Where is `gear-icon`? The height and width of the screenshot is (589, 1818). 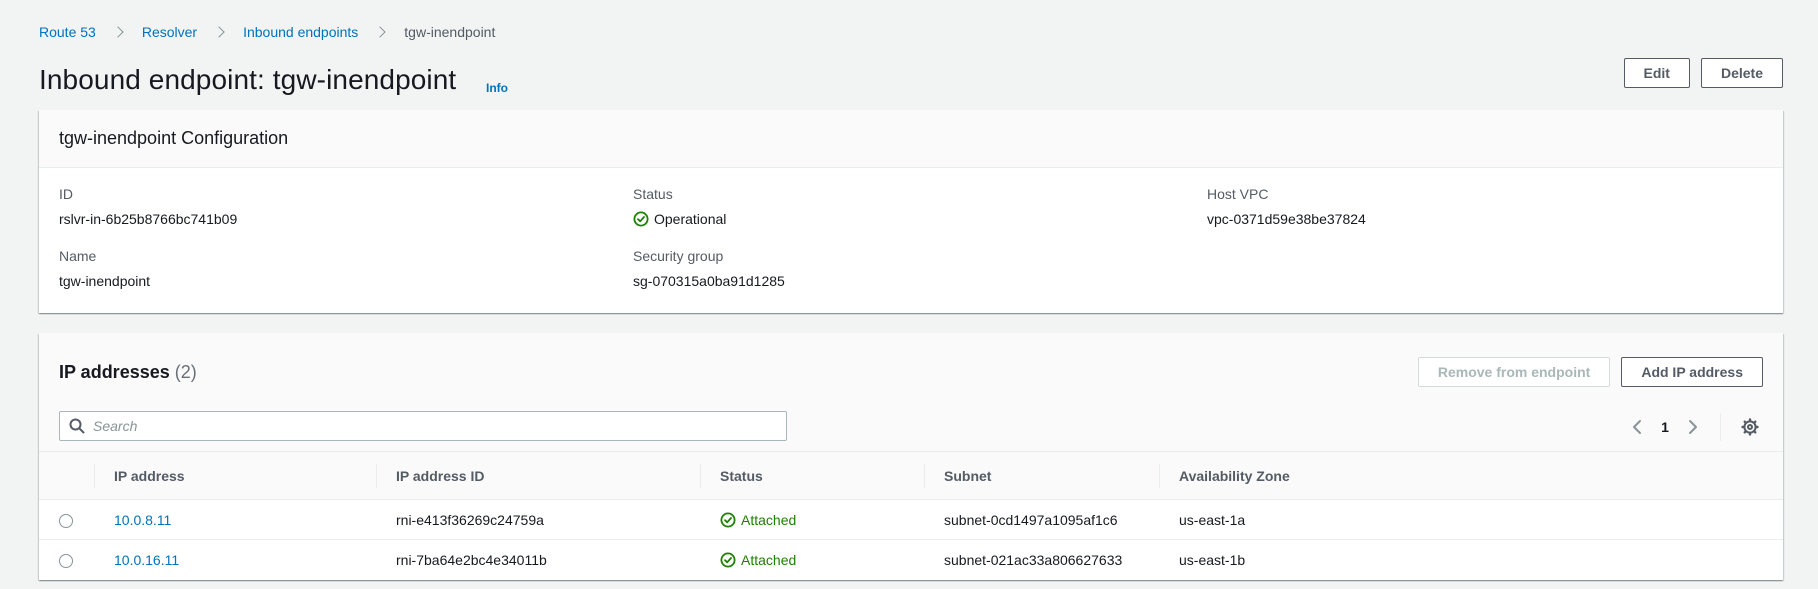 gear-icon is located at coordinates (1750, 427).